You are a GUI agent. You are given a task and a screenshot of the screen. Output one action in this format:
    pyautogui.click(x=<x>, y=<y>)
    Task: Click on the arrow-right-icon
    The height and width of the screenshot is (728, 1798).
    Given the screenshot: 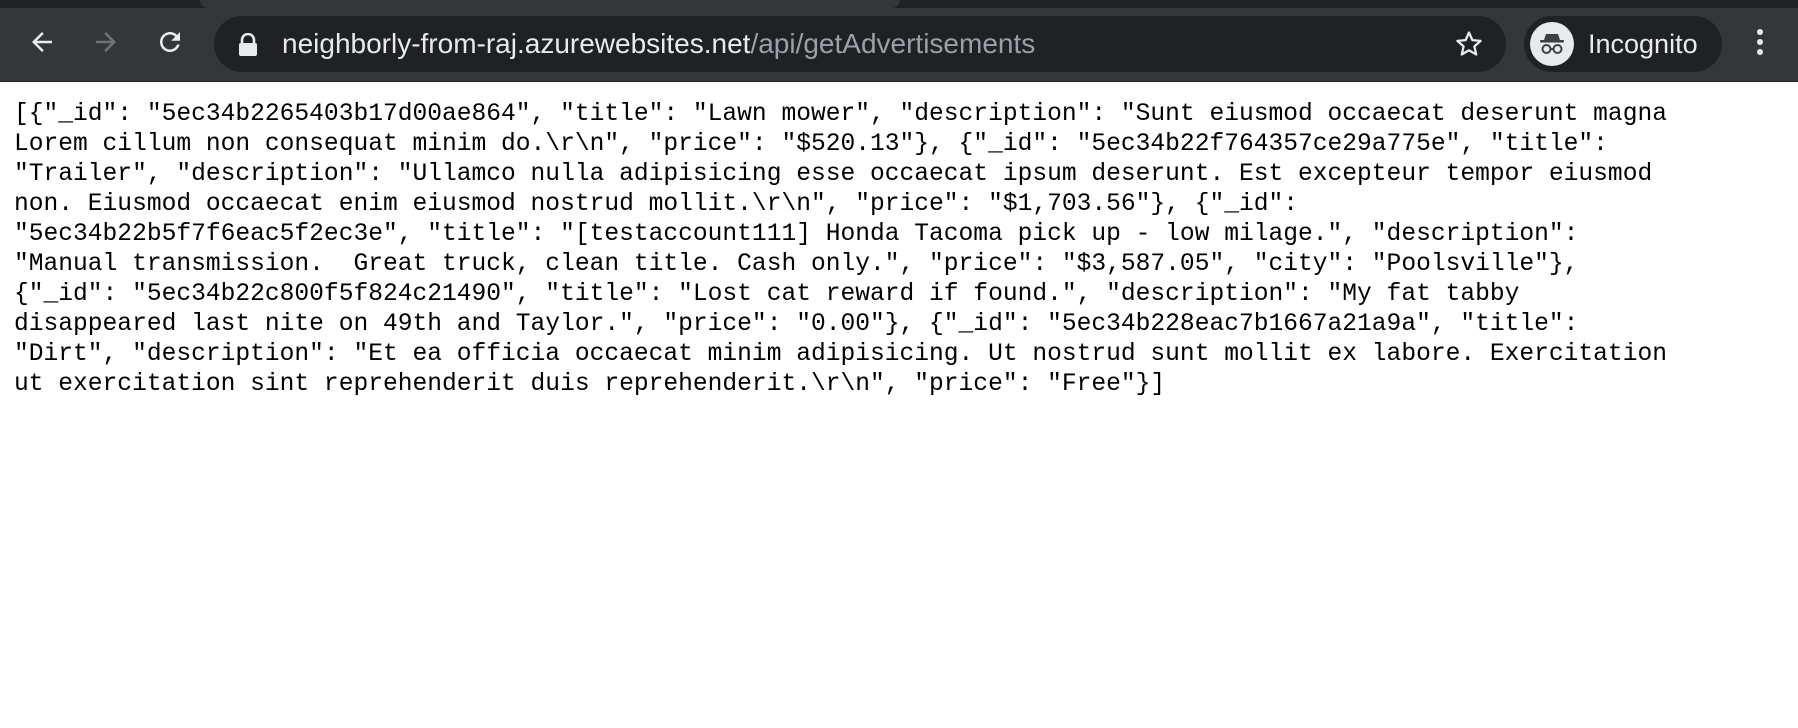 What is the action you would take?
    pyautogui.click(x=106, y=42)
    